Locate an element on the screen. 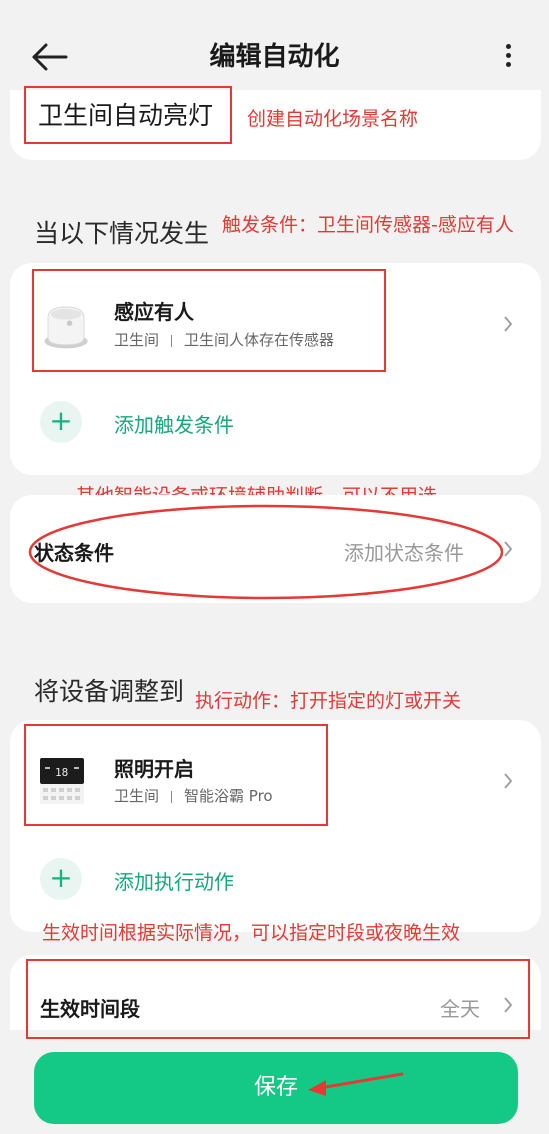  annotation-ellipse-status is located at coordinates (266, 552).